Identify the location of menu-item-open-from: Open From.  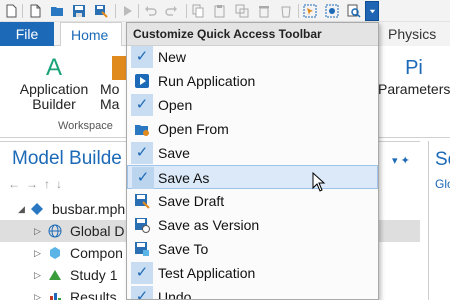
(252, 129).